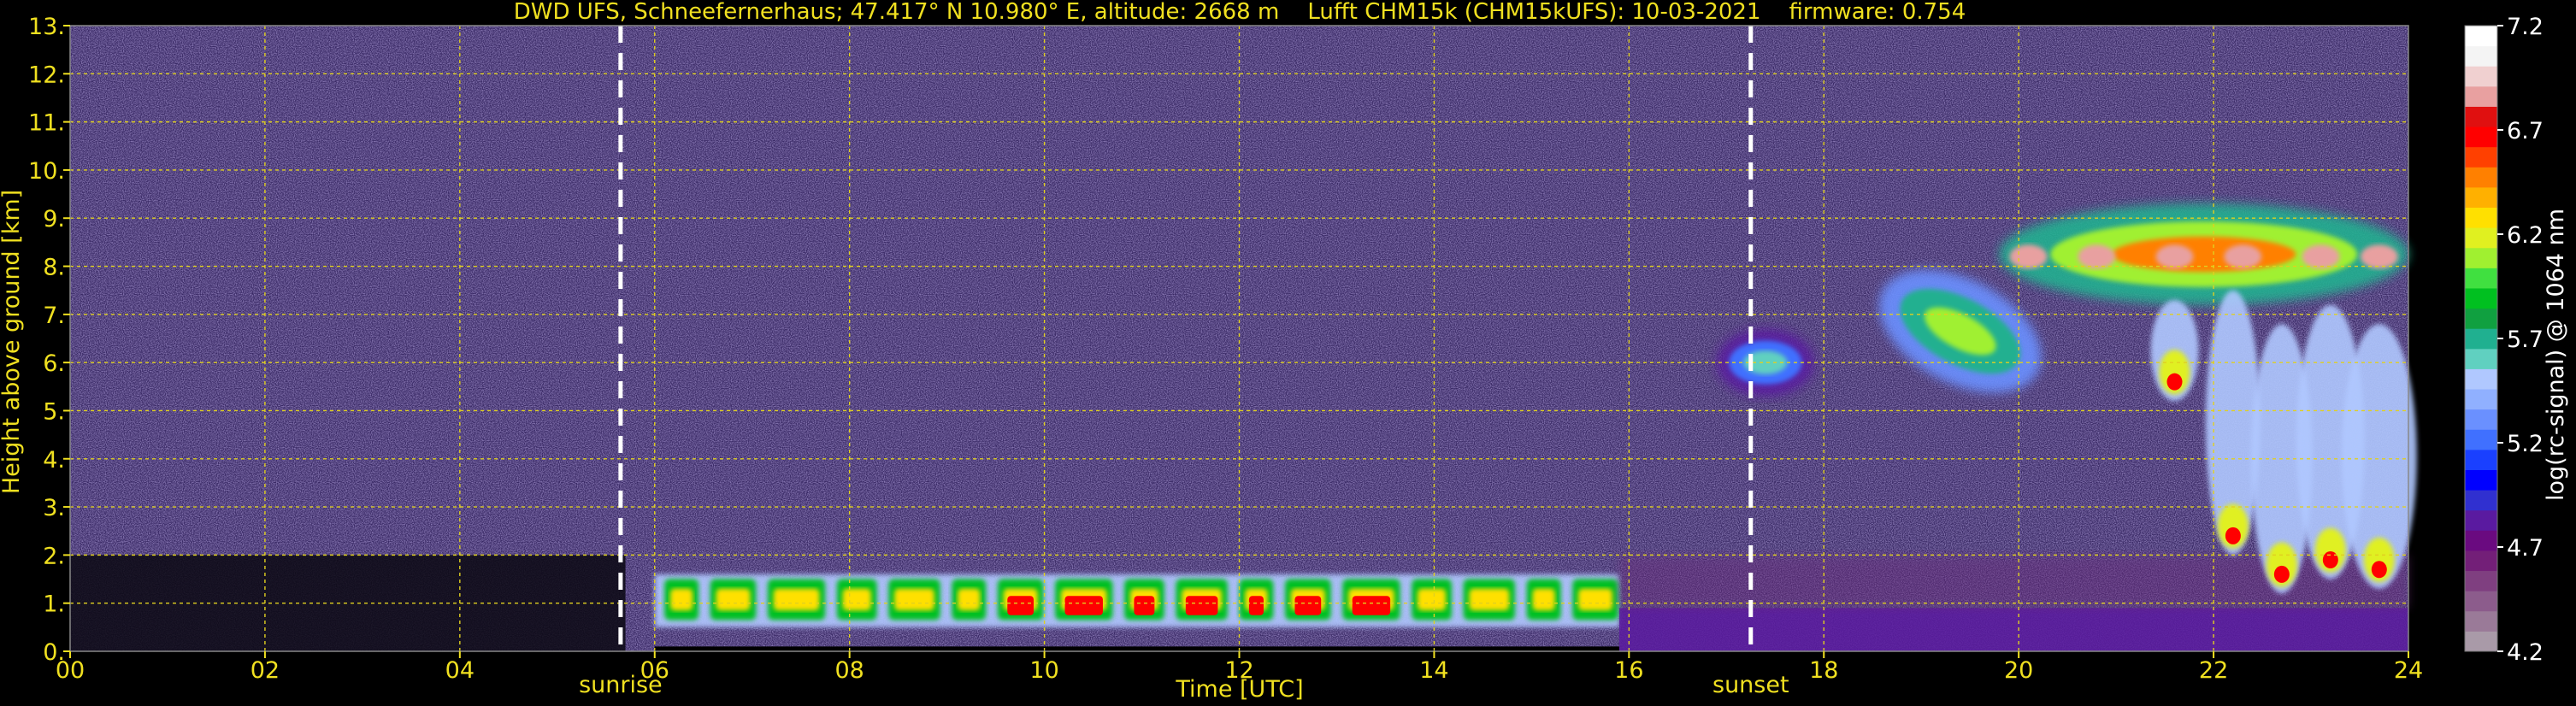  I want to click on y-tick-label: 11., so click(46, 123).